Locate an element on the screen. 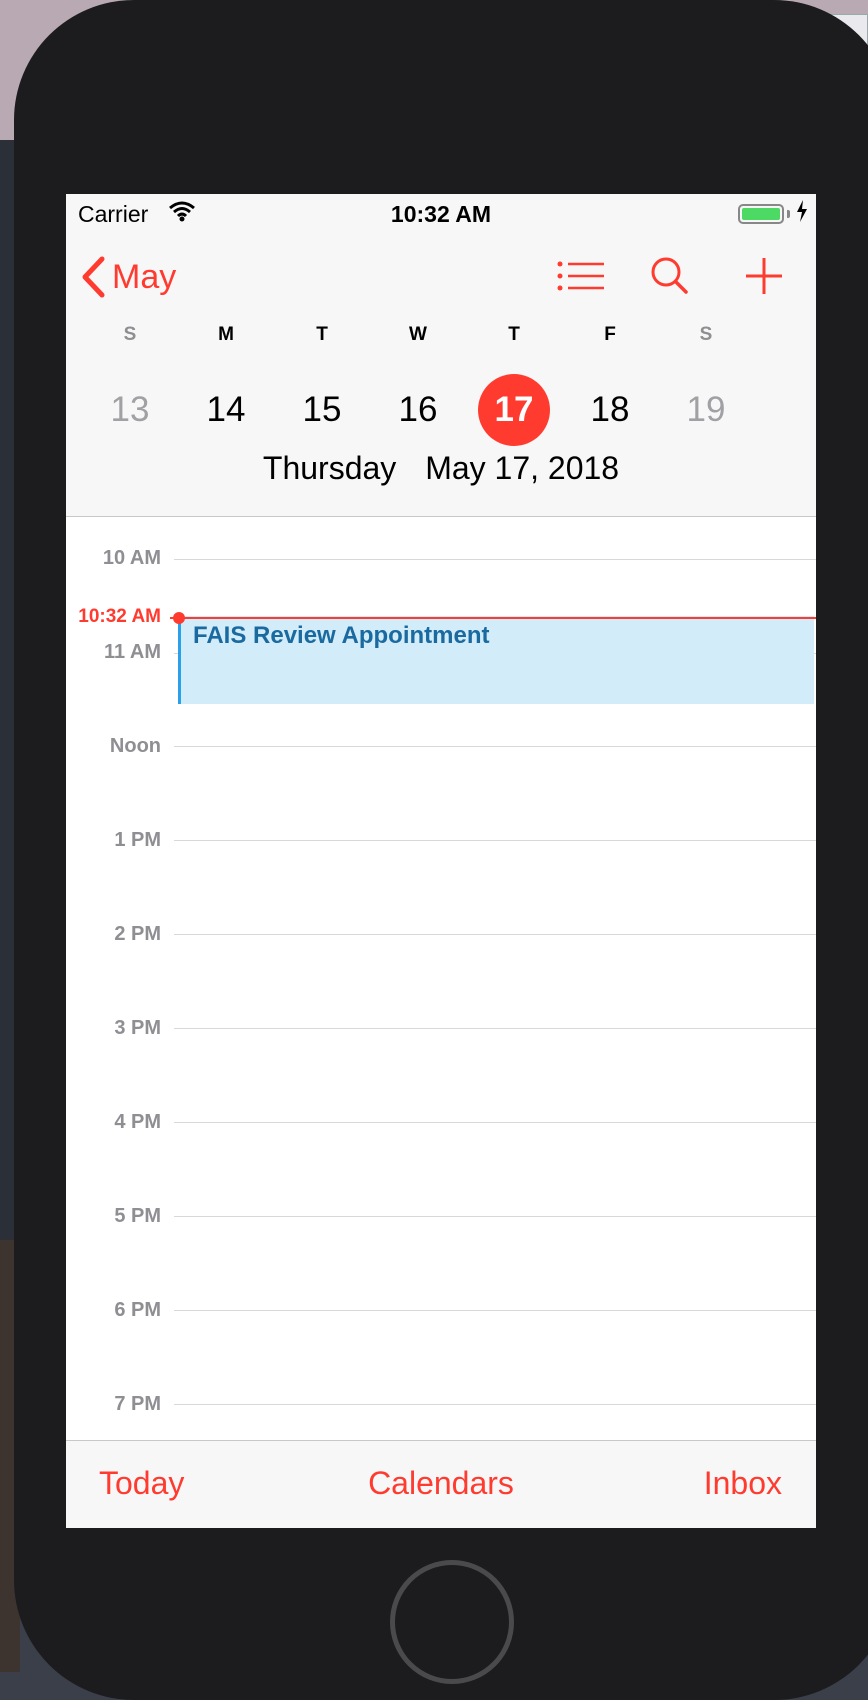 Image resolution: width=868 pixels, height=1700 pixels. today-button: Today is located at coordinates (141, 1483).